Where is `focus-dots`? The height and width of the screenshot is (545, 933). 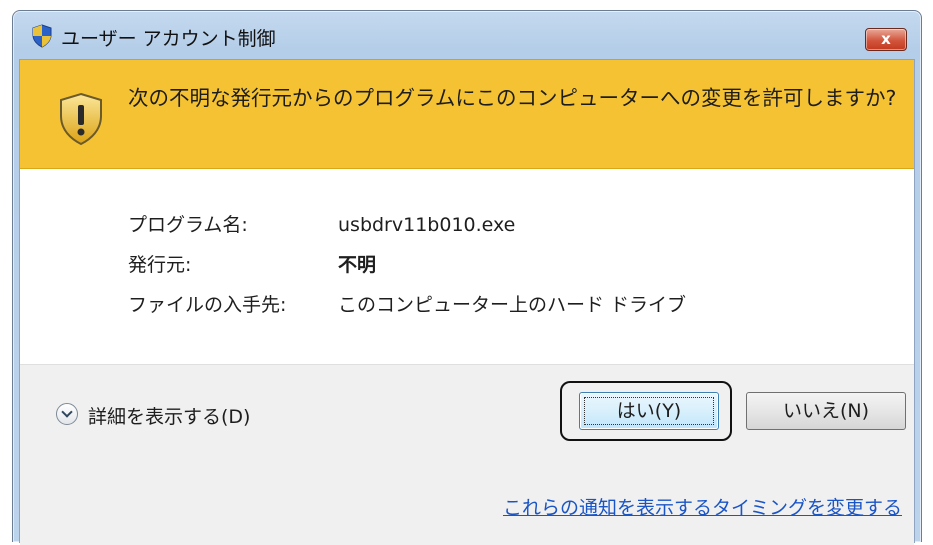
focus-dots is located at coordinates (649, 411).